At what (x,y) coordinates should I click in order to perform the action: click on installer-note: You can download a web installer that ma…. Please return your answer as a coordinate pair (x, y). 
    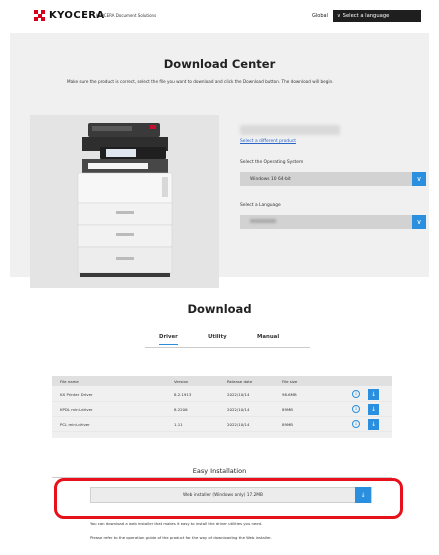
    Looking at the image, I should click on (176, 523).